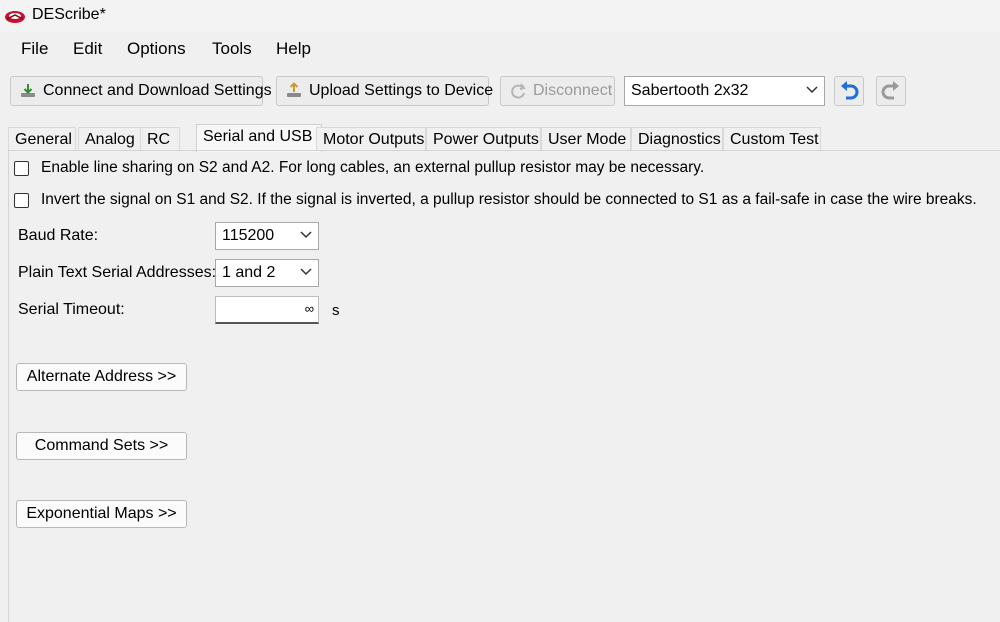  I want to click on tab-user-mode: User Mode, so click(586, 139).